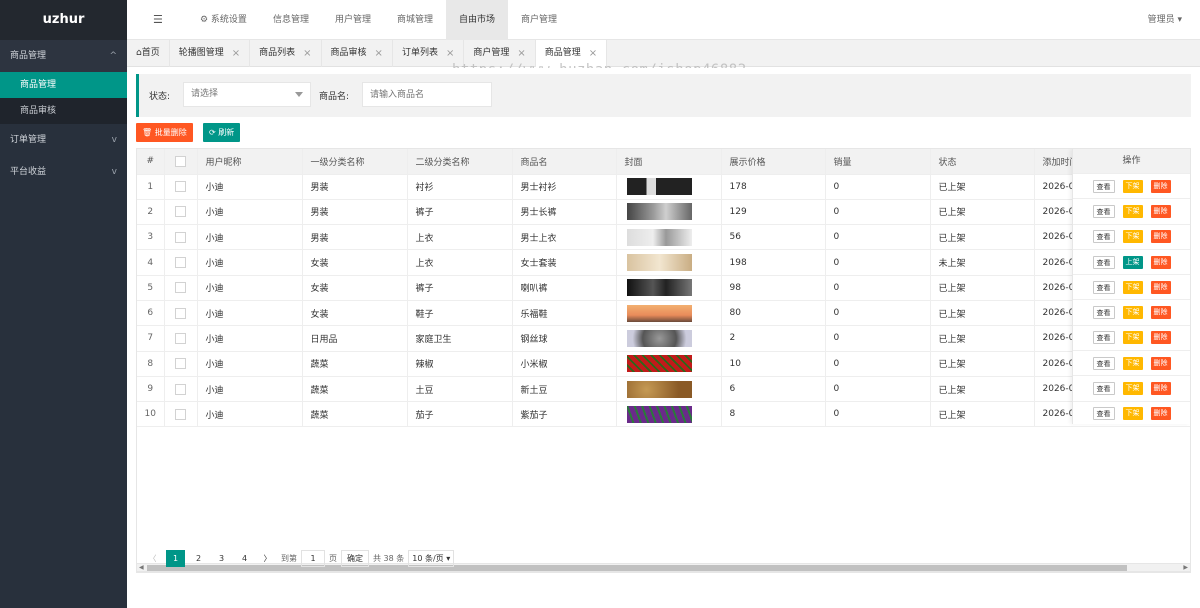 This screenshot has height=608, width=1200. Describe the element at coordinates (221, 558) in the screenshot. I see `page-3: 3` at that location.